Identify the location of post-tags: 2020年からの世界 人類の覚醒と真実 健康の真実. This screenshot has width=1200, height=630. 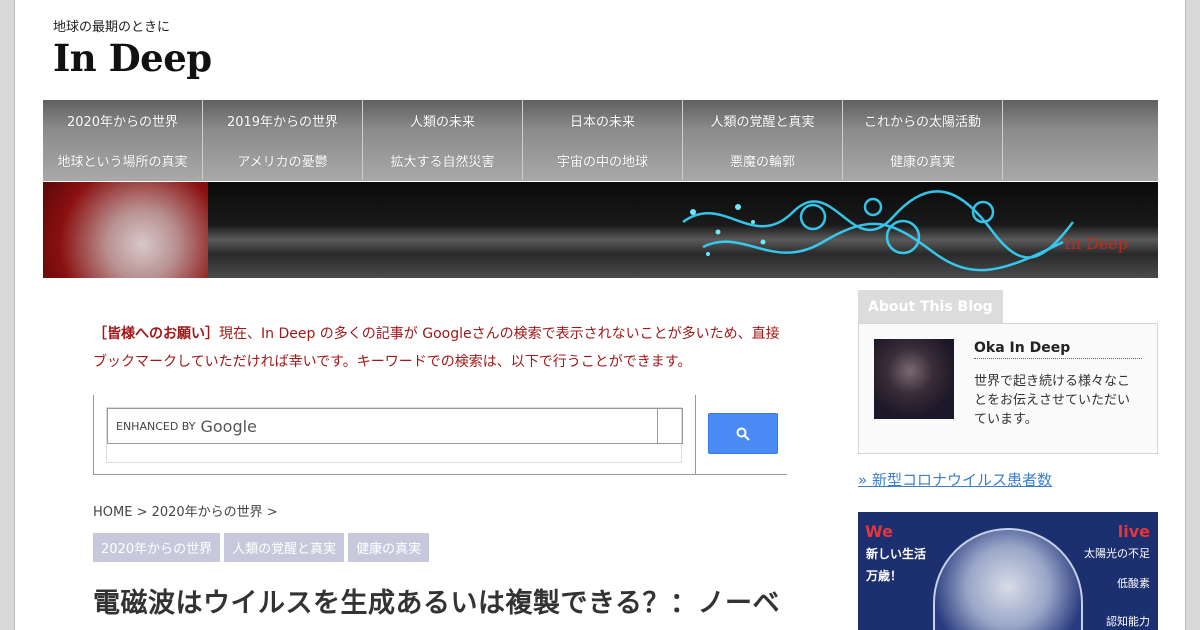
(261, 547).